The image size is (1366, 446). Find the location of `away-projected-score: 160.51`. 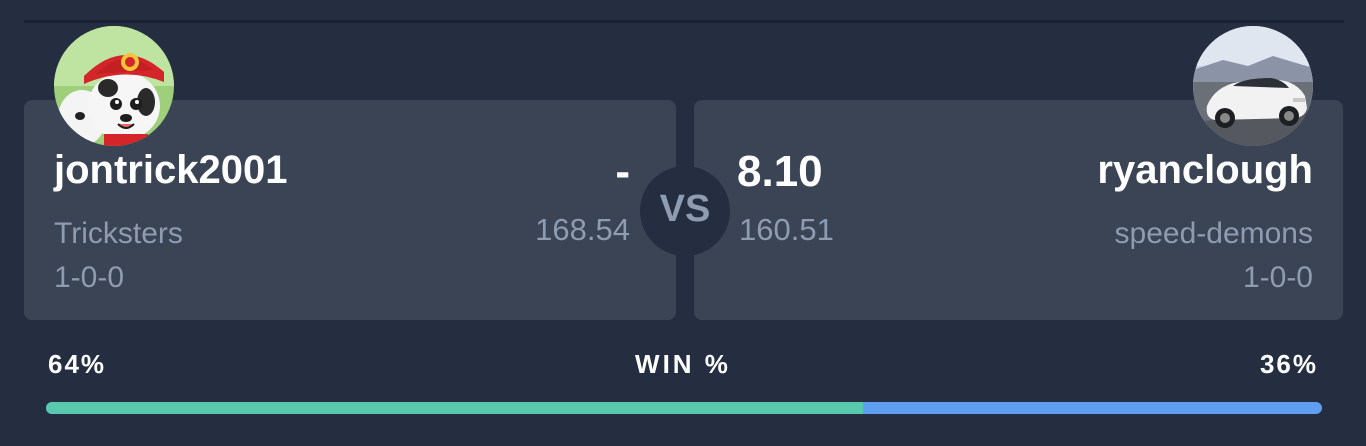

away-projected-score: 160.51 is located at coordinates (786, 229).